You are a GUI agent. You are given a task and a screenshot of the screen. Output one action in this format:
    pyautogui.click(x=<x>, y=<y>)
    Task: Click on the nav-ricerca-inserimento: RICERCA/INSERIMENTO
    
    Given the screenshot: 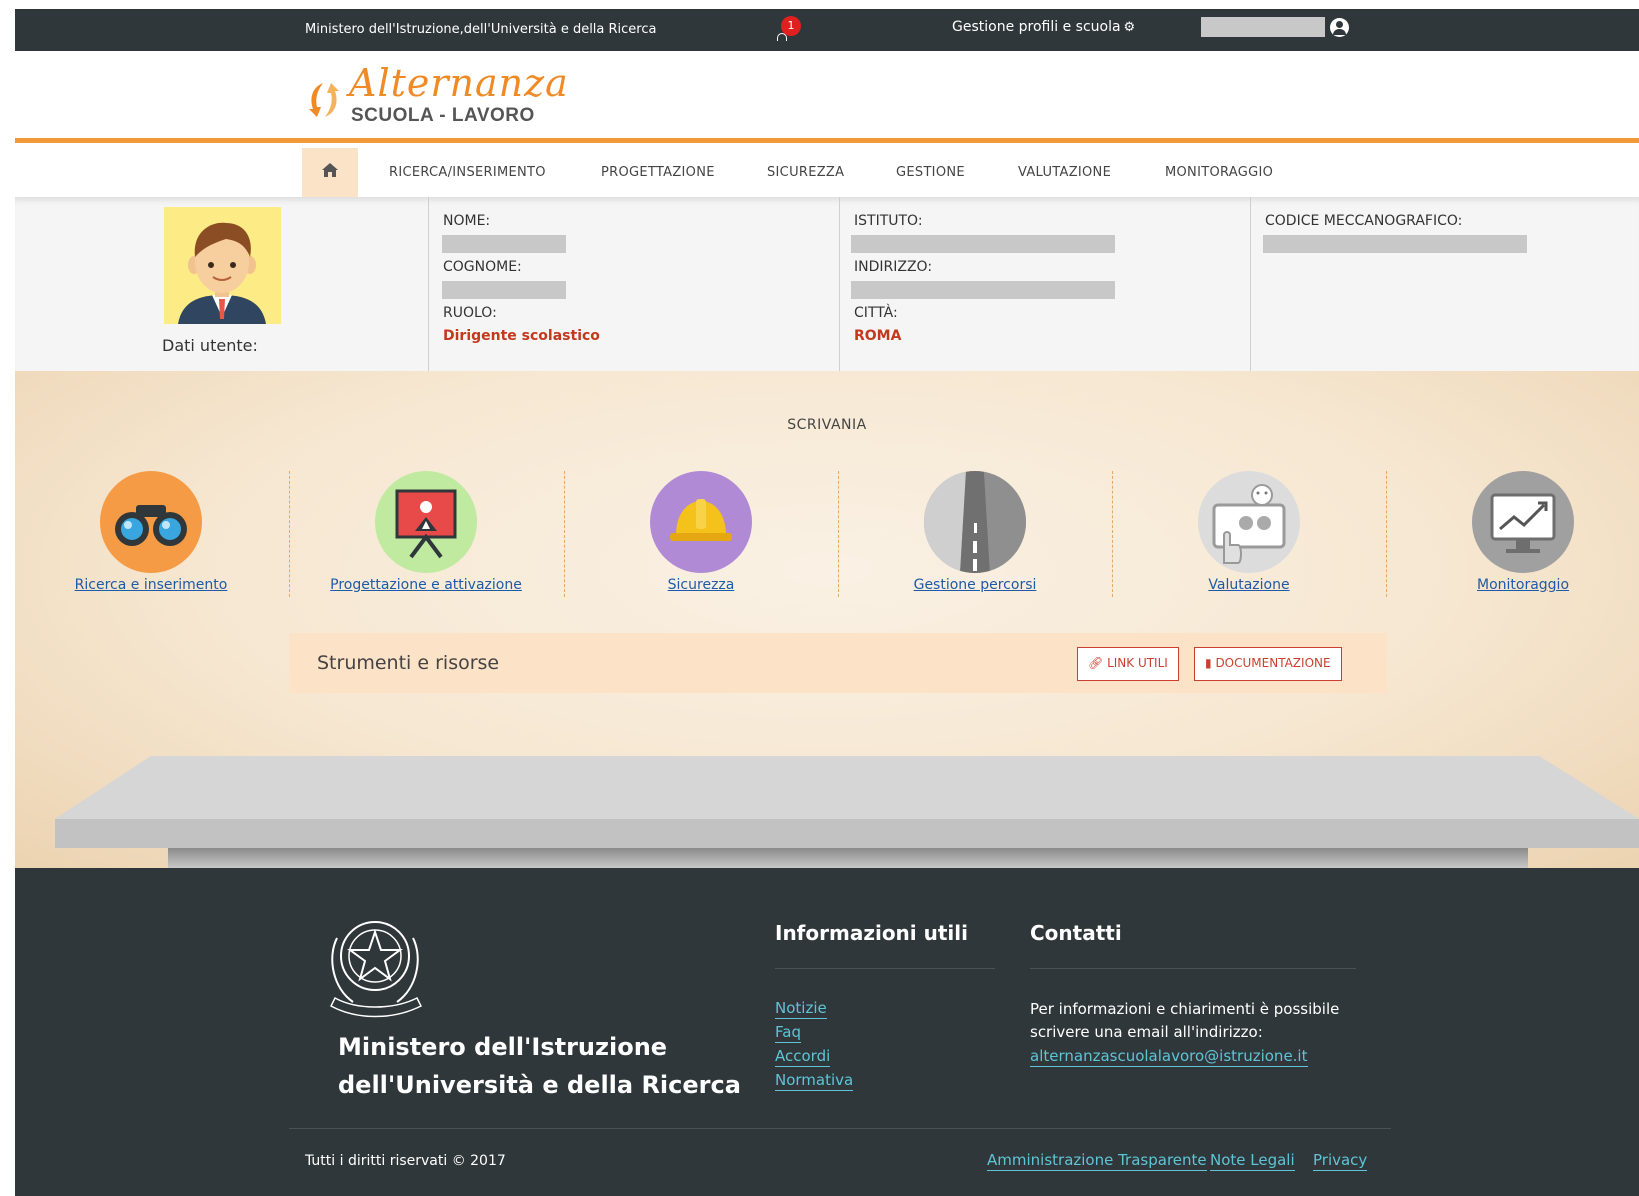 What is the action you would take?
    pyautogui.click(x=467, y=172)
    